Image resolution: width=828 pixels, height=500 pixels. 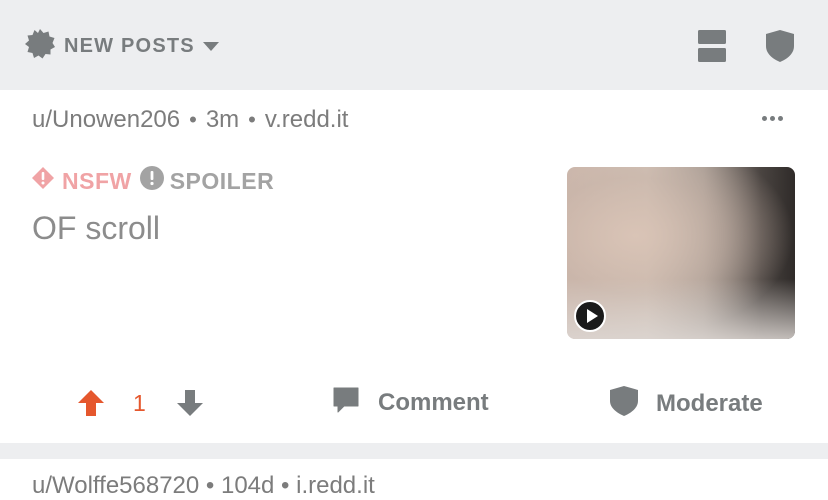 I want to click on post-meta: u/Unowen206 • 3m • v.redd.it, so click(x=190, y=120).